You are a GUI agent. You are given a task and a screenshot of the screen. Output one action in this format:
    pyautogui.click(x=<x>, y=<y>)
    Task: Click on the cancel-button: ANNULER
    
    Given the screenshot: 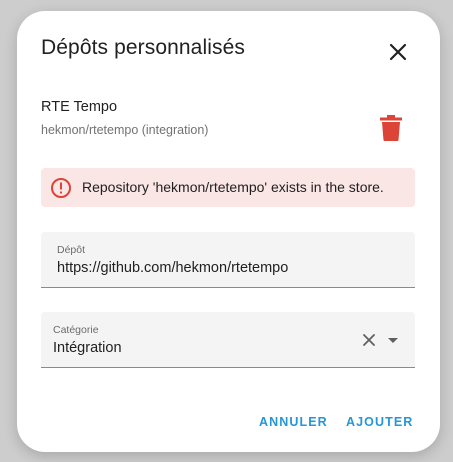 What is the action you would take?
    pyautogui.click(x=293, y=422)
    